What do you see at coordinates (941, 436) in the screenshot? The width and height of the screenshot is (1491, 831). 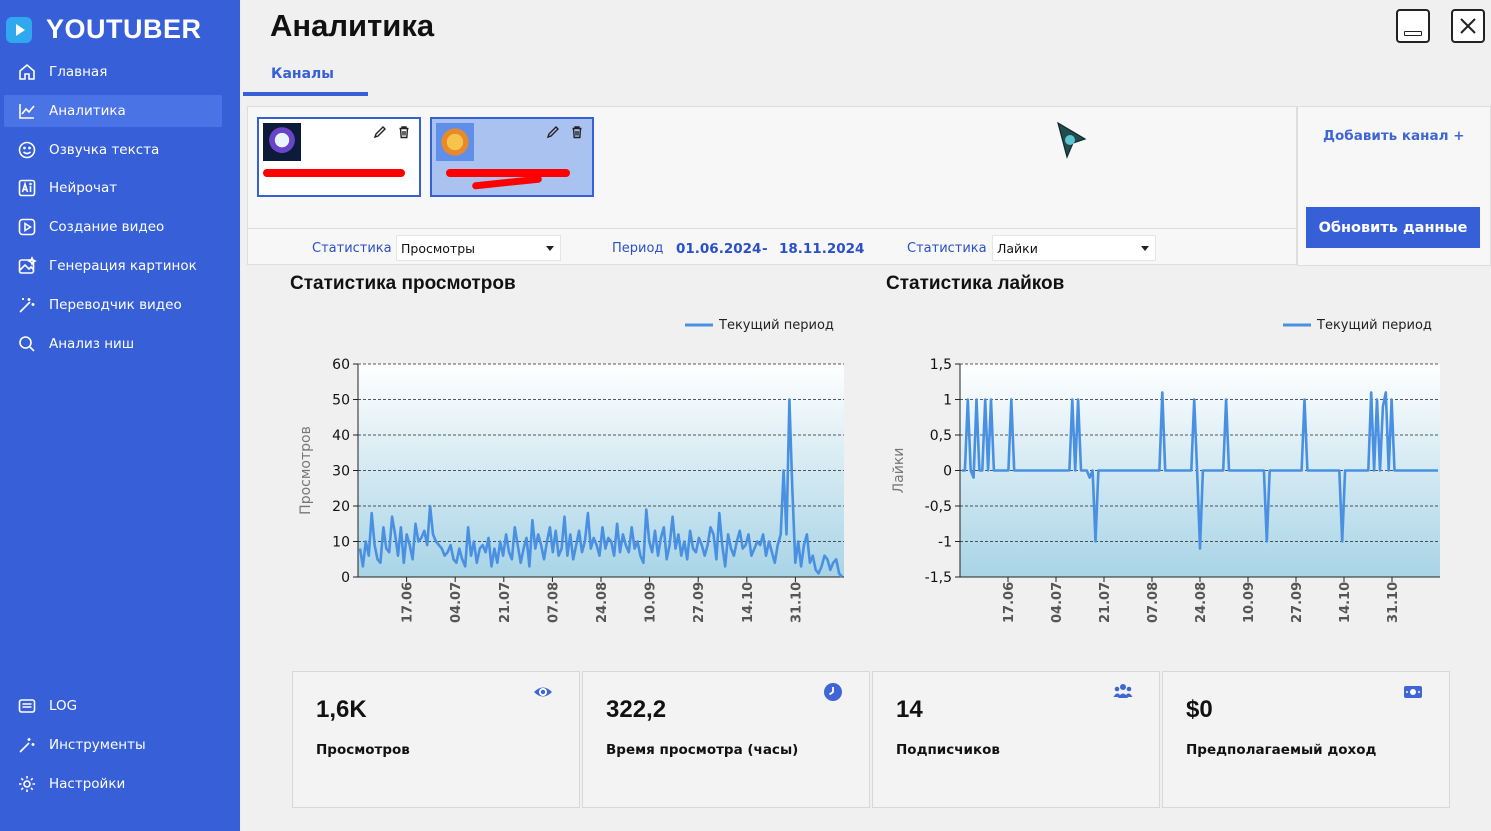 I see `y-tick-label: 0,5` at bounding box center [941, 436].